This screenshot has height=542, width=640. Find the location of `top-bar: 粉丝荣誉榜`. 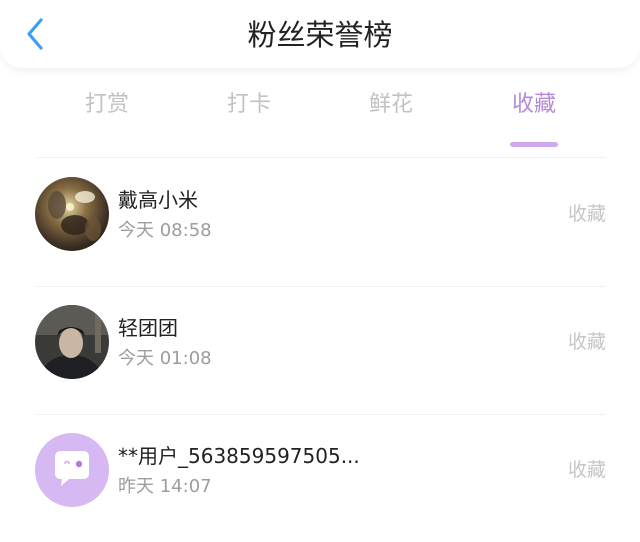

top-bar: 粉丝荣誉榜 is located at coordinates (320, 34).